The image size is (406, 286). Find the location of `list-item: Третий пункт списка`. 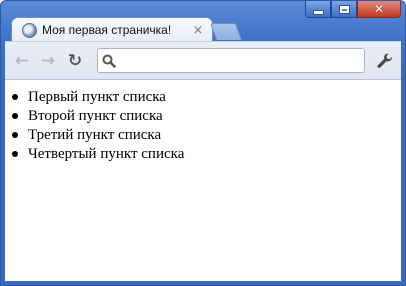

list-item: Третий пункт списка is located at coordinates (97, 135).